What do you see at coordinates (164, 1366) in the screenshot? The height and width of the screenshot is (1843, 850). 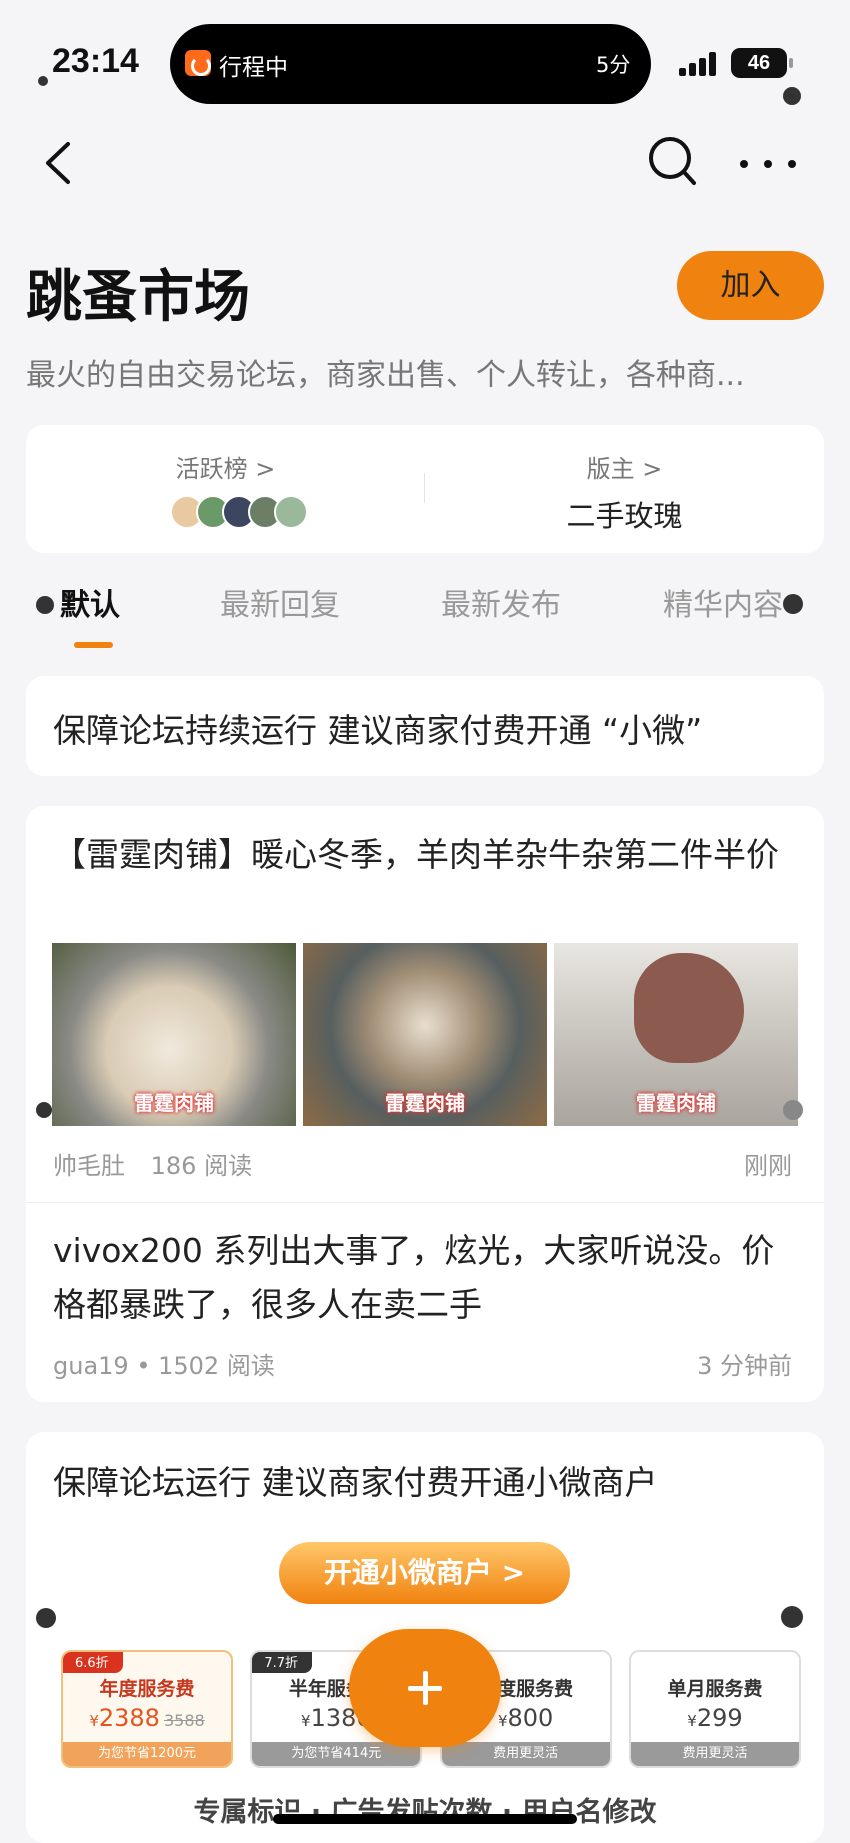 I see `post-meta: gua19 • 1502 阅读` at bounding box center [164, 1366].